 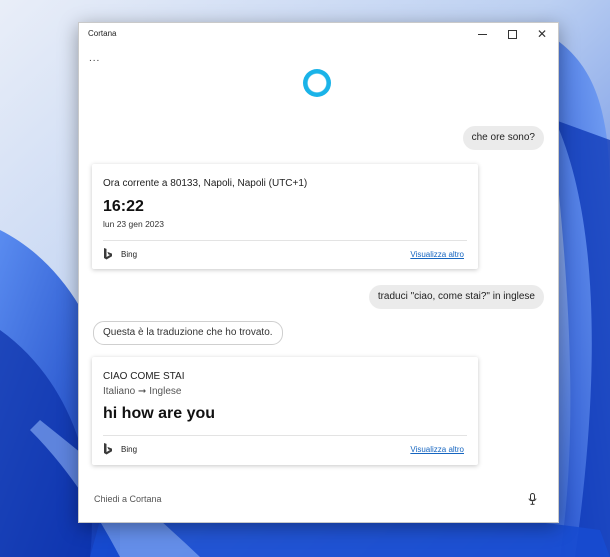 I want to click on language-pair: Italiano ➞ Inglese, so click(x=142, y=391).